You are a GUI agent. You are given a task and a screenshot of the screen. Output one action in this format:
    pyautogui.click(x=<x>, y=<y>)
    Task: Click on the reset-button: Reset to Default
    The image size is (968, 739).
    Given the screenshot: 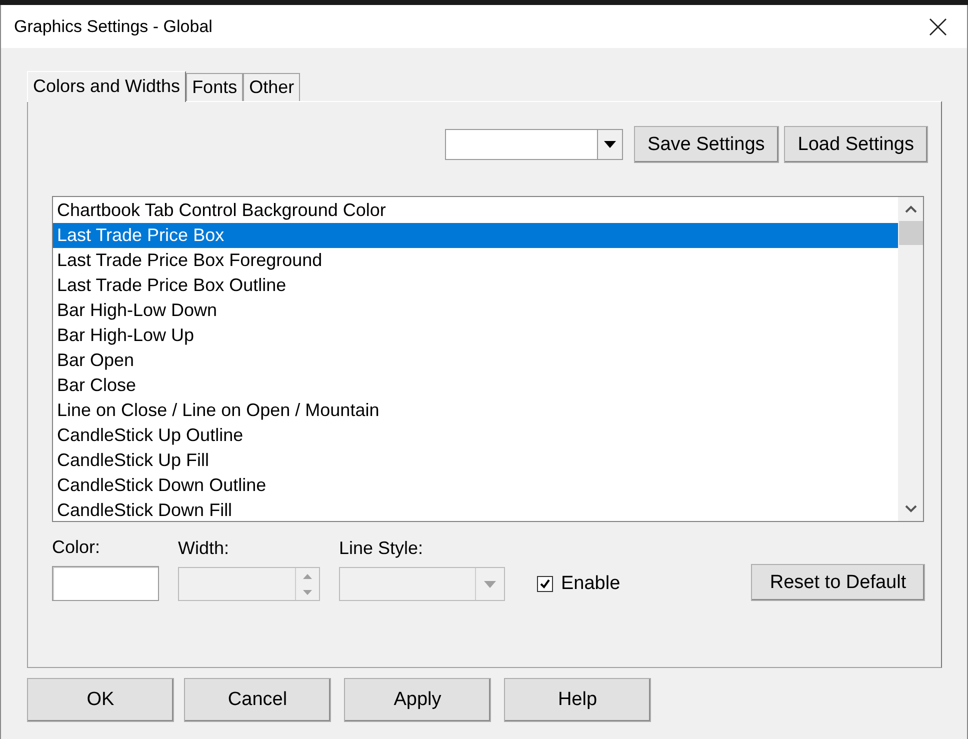 What is the action you would take?
    pyautogui.click(x=838, y=582)
    